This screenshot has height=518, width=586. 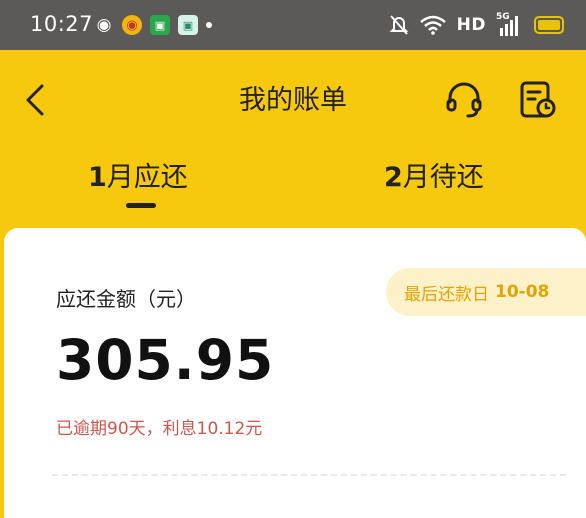 I want to click on due-amount-label: 应还金额（元）, so click(x=126, y=299).